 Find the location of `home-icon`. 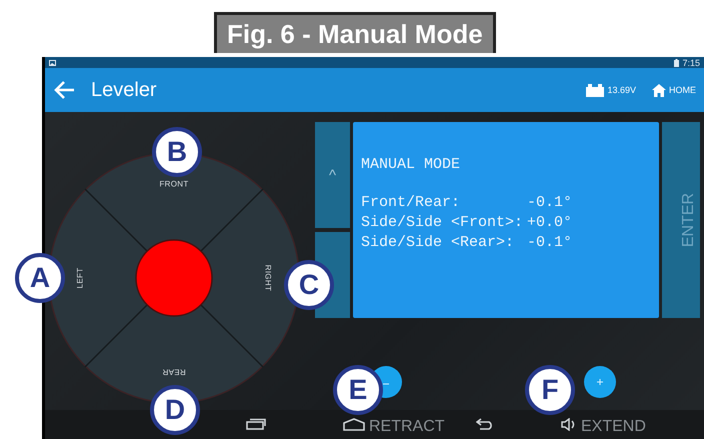

home-icon is located at coordinates (354, 424).